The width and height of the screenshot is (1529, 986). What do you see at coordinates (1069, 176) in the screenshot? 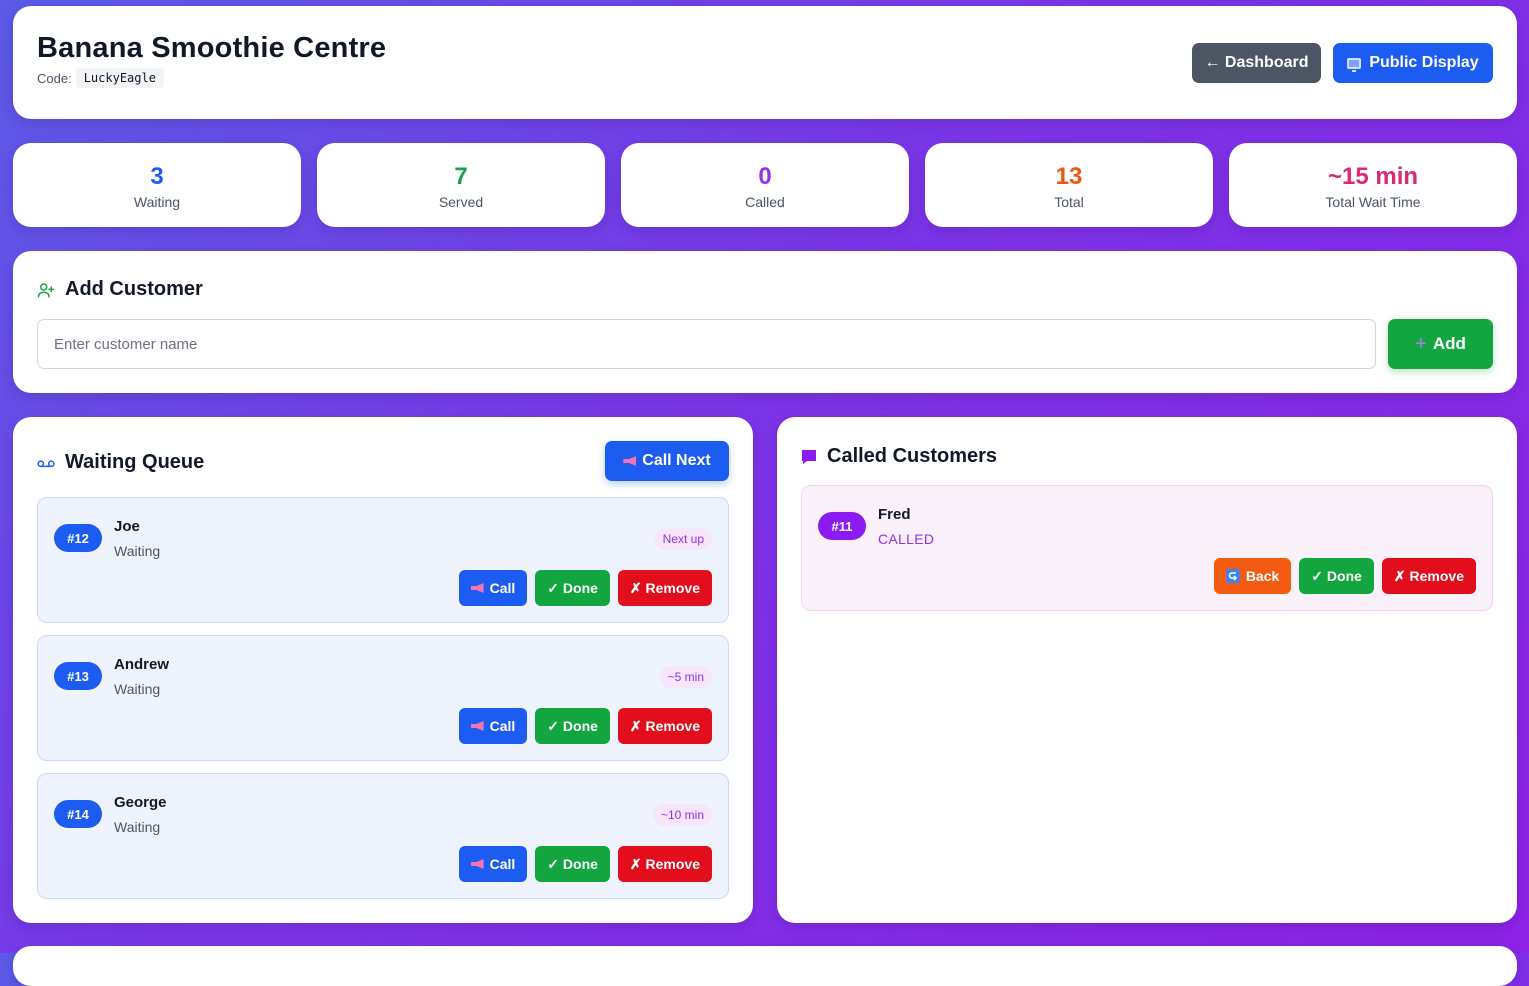
I see `stat-value: 13` at bounding box center [1069, 176].